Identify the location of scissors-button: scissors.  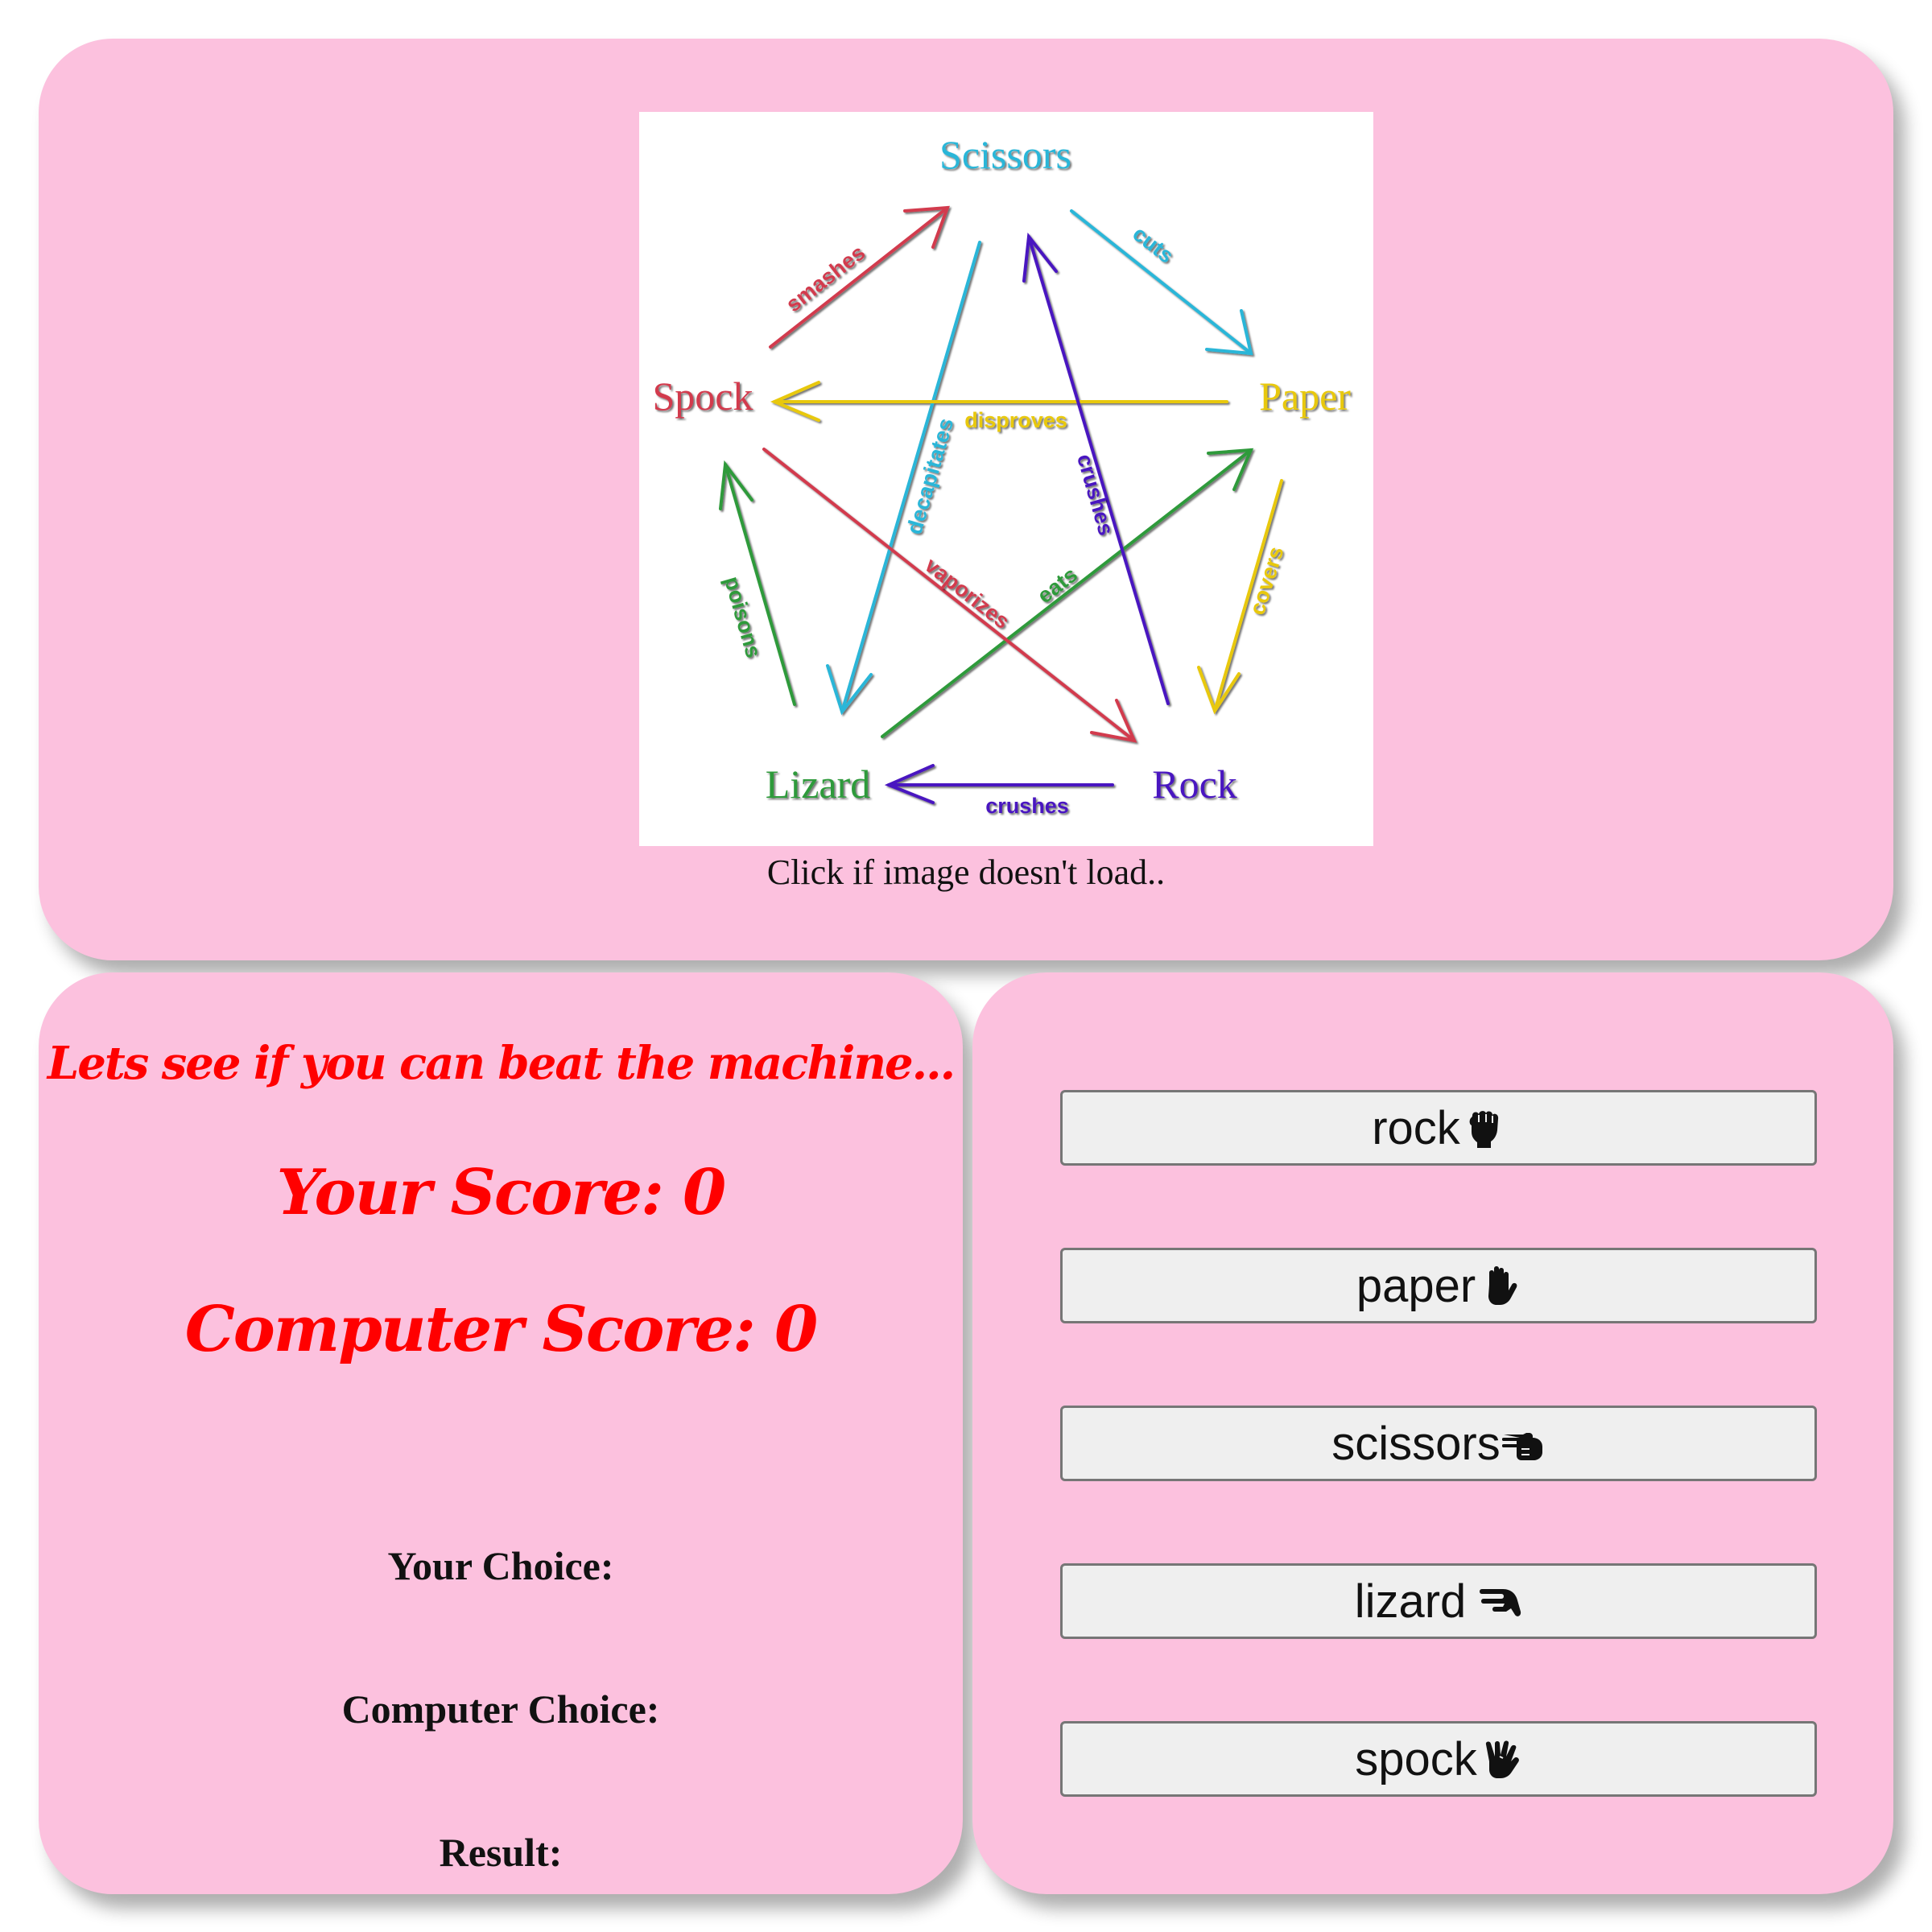
(1438, 1443).